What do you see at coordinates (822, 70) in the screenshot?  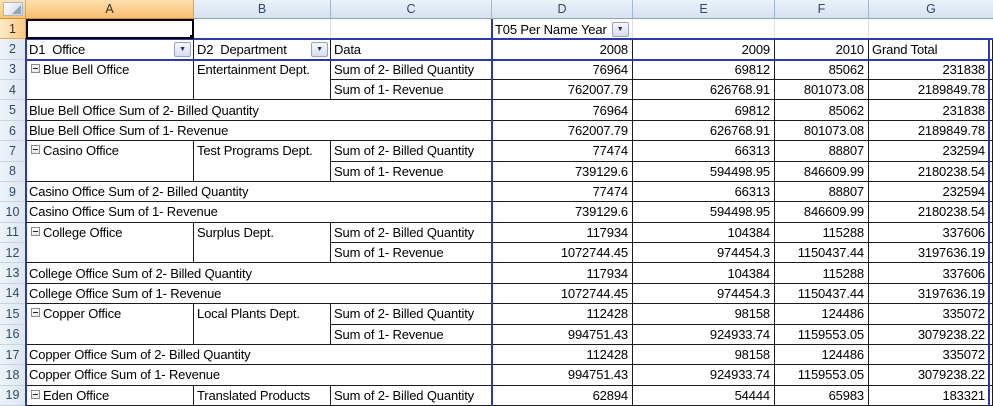 I see `value-cell: 85062` at bounding box center [822, 70].